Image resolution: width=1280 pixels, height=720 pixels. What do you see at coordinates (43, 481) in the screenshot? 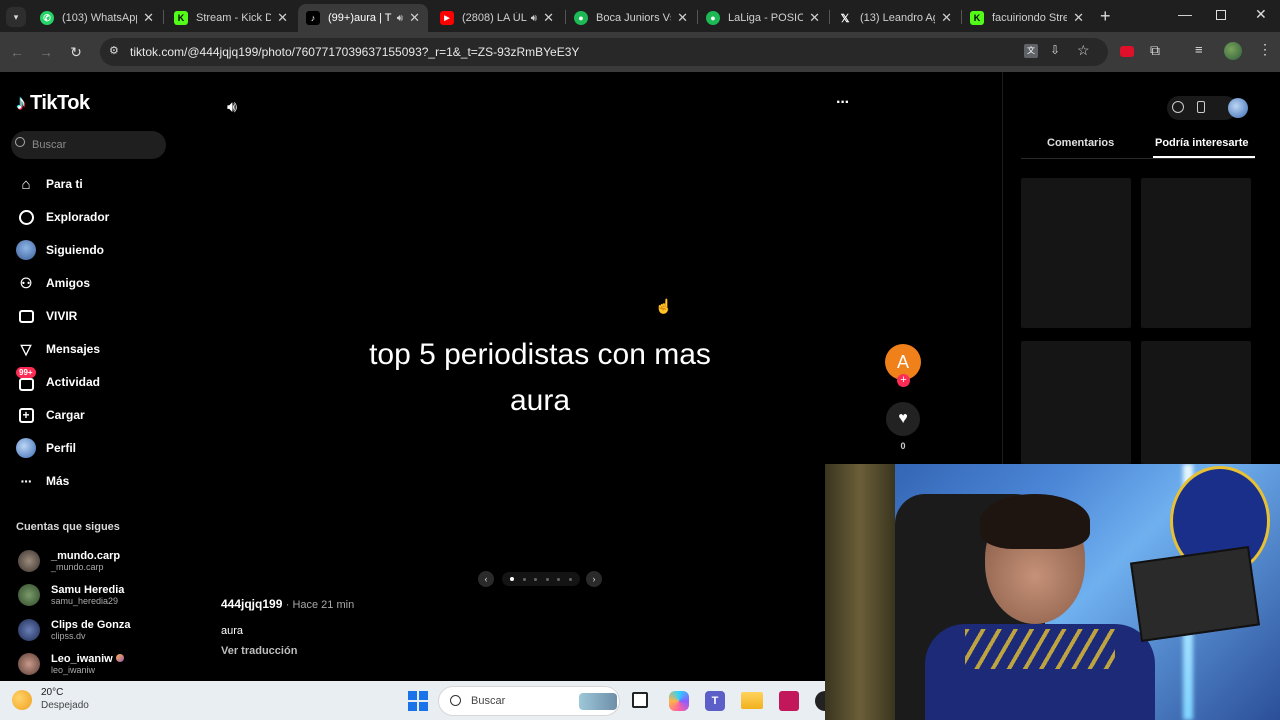
I see `sidebar-item-mas: ··· Más` at bounding box center [43, 481].